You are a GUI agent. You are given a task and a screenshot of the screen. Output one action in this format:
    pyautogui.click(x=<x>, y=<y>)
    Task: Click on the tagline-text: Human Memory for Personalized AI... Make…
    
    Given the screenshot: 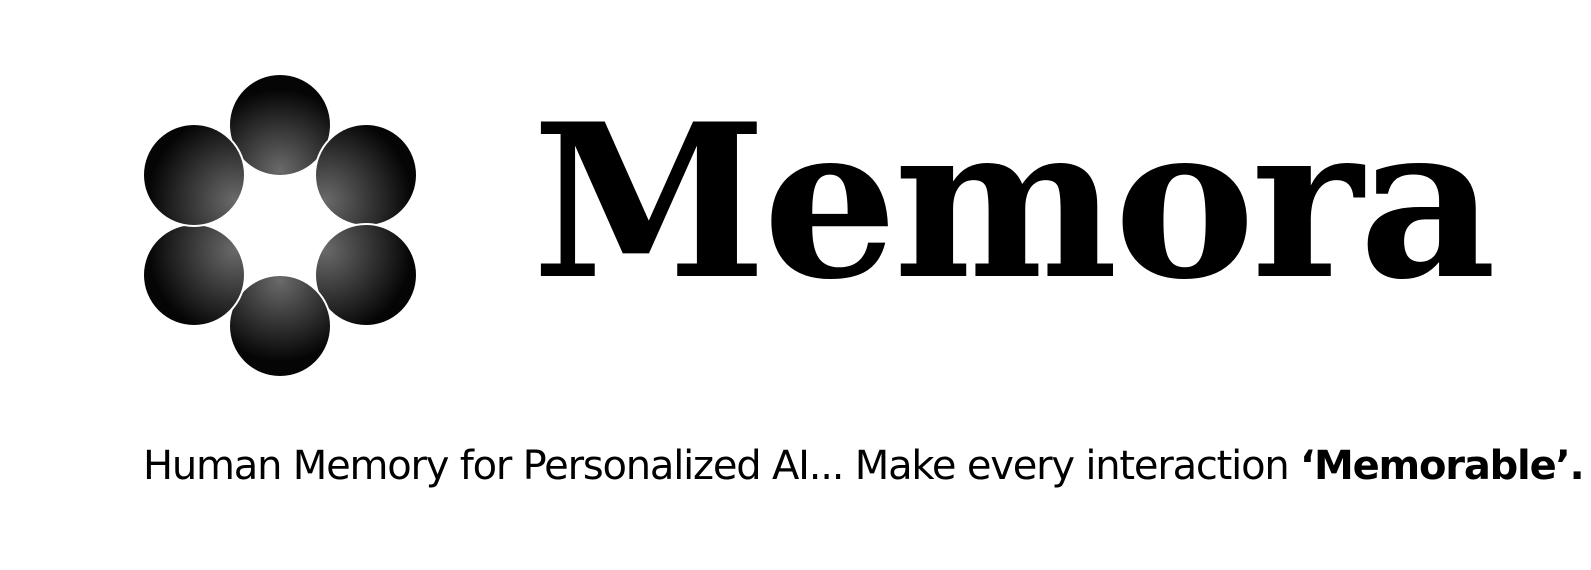 What is the action you would take?
    pyautogui.click(x=722, y=466)
    